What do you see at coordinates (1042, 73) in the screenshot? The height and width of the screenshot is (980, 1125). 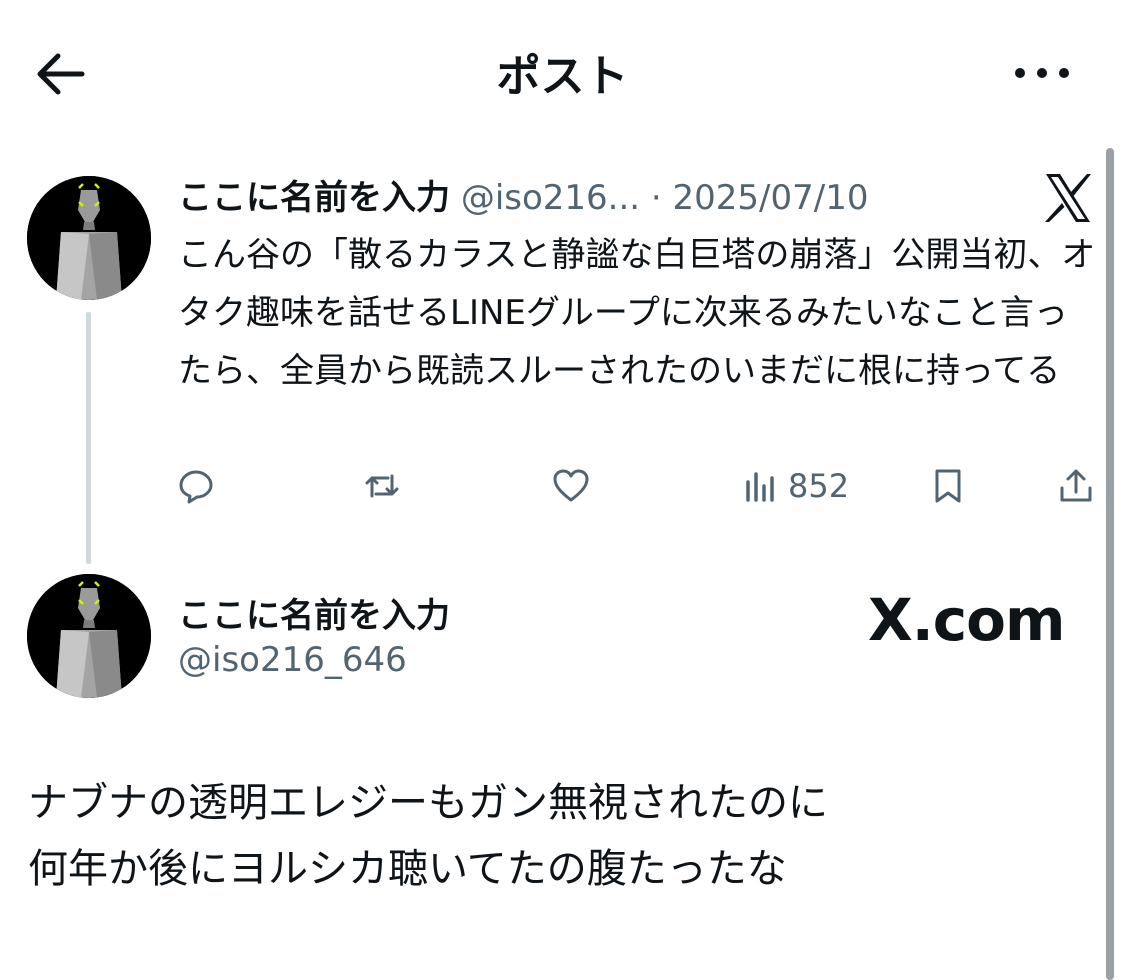 I see `more-horizontal-icon` at bounding box center [1042, 73].